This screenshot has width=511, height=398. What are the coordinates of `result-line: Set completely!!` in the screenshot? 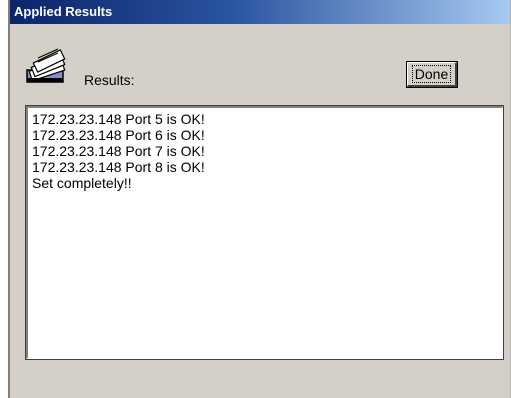 It's located at (82, 183).